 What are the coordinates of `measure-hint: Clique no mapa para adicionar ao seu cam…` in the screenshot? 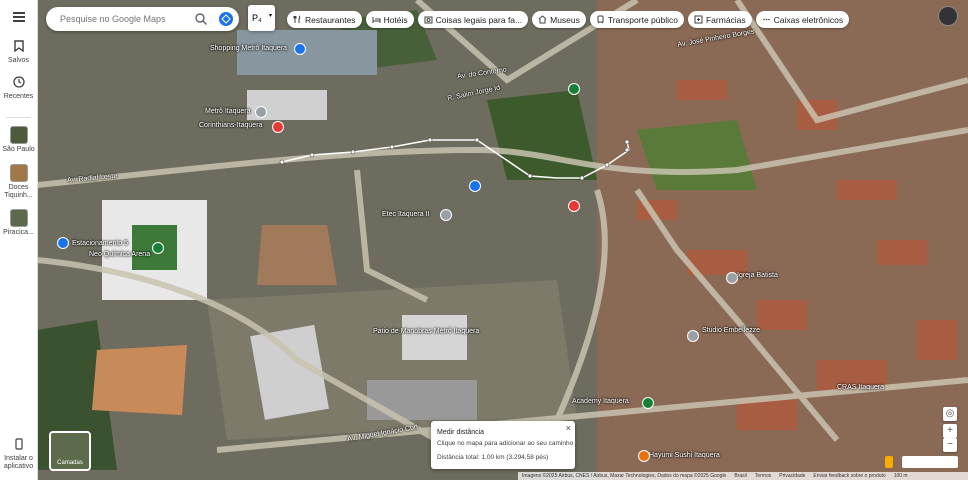 It's located at (505, 443).